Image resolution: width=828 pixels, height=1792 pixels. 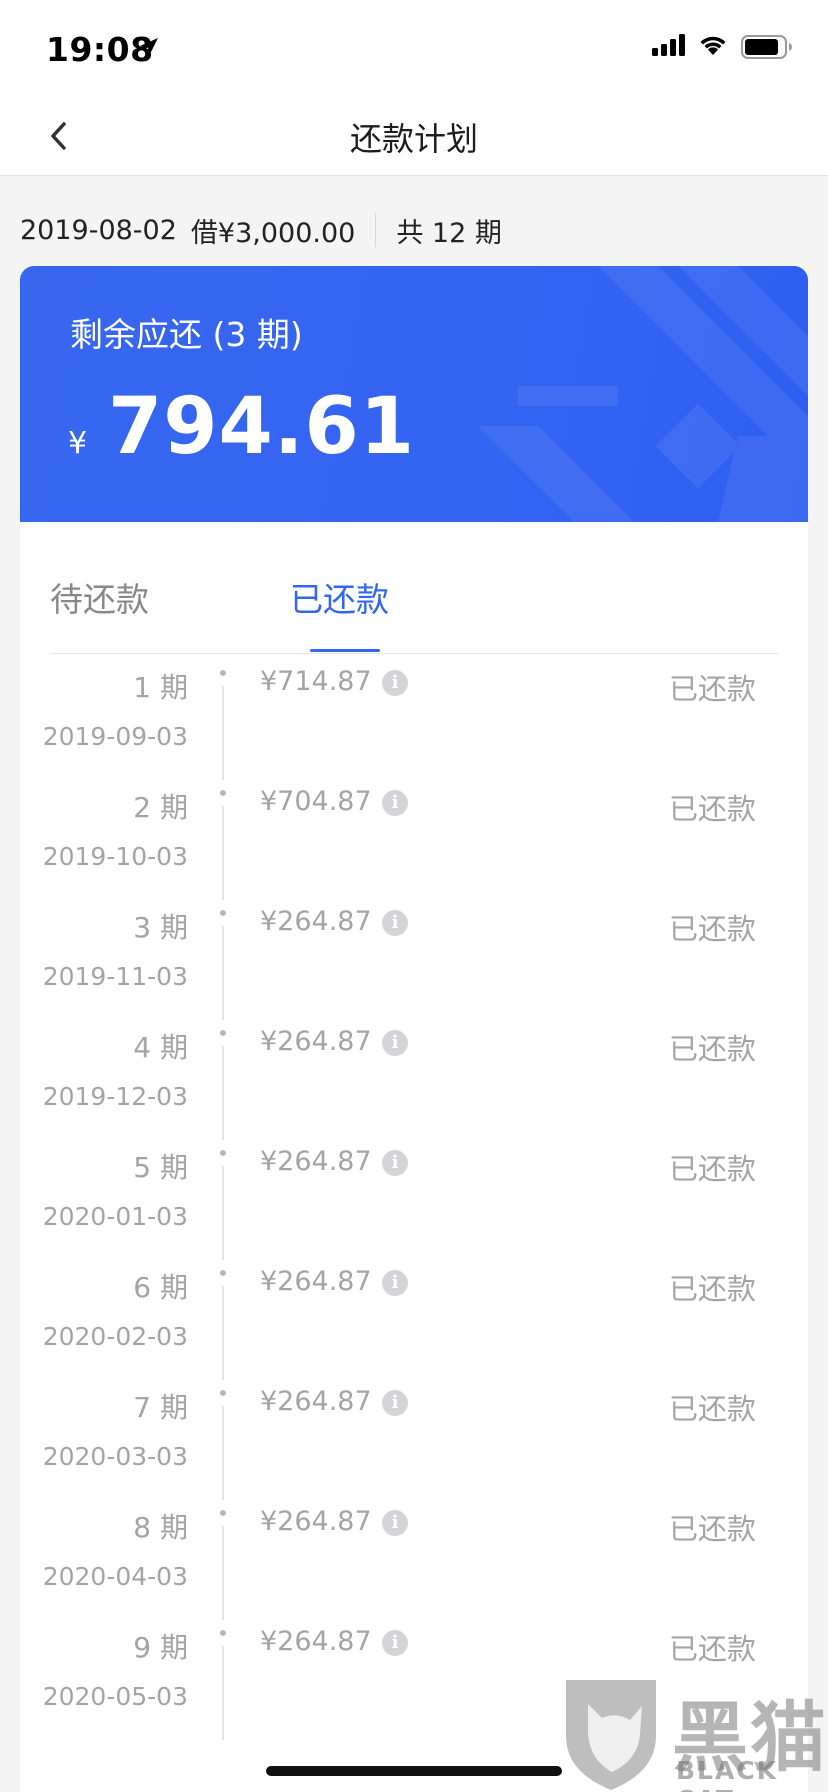 What do you see at coordinates (414, 1200) in the screenshot?
I see `installment-row: 5 期 2020-01-03 ¥264.87 i 已还款` at bounding box center [414, 1200].